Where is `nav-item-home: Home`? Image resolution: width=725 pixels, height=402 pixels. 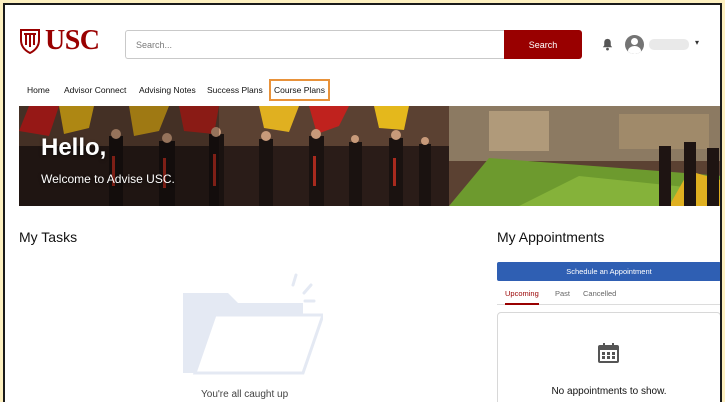 nav-item-home: Home is located at coordinates (38, 90).